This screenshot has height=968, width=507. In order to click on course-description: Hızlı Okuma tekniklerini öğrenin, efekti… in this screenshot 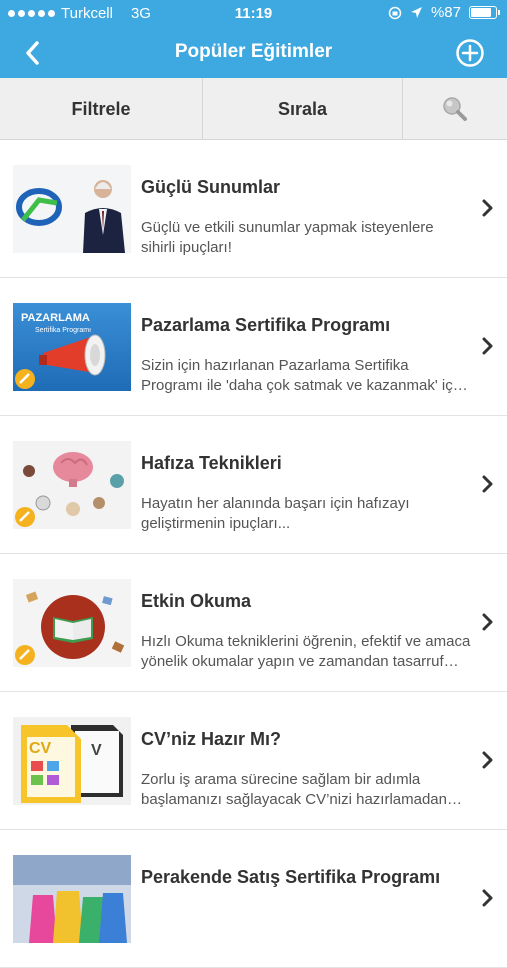, I will do `click(306, 651)`.